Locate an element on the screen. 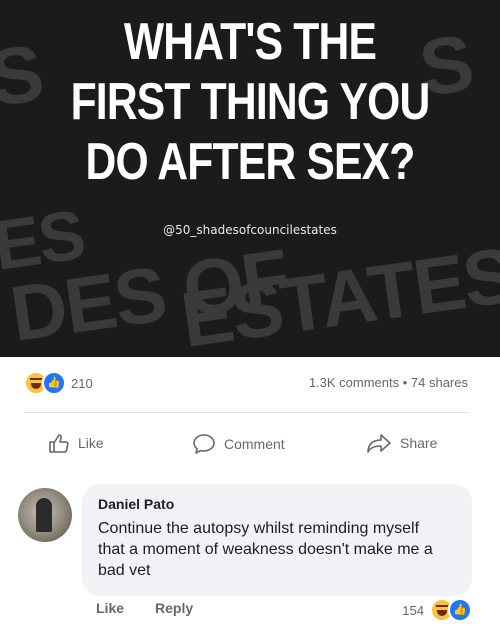  comment-like-link: Like is located at coordinates (110, 608).